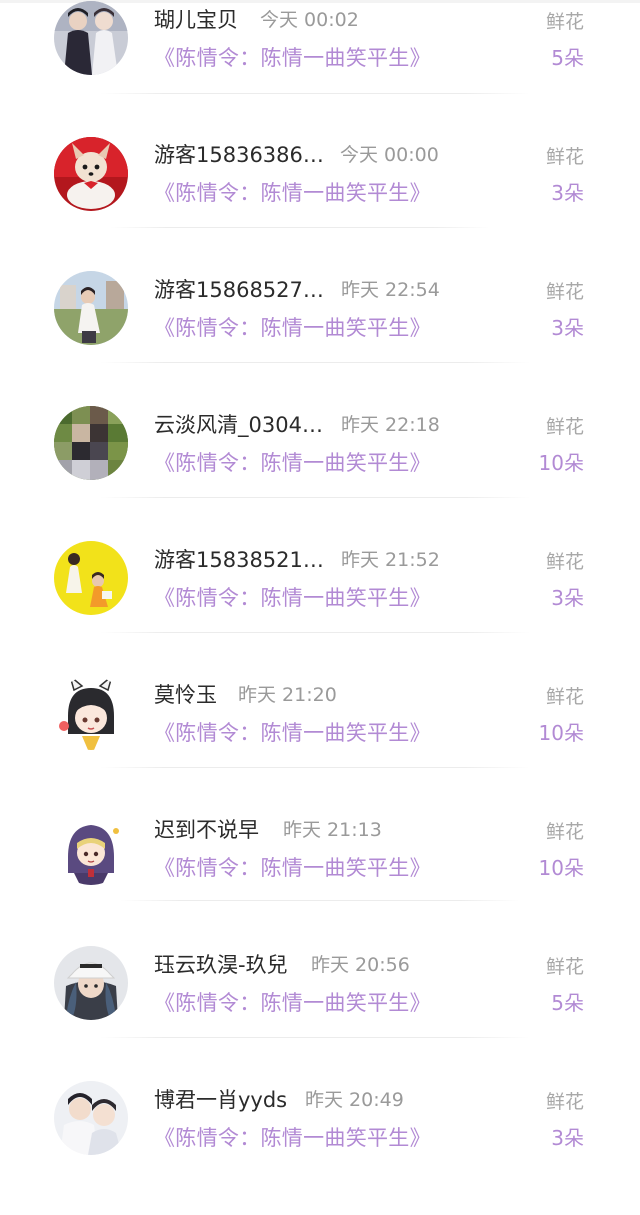  Describe the element at coordinates (309, 20) in the screenshot. I see `timestamp: 今天 00:02` at that location.